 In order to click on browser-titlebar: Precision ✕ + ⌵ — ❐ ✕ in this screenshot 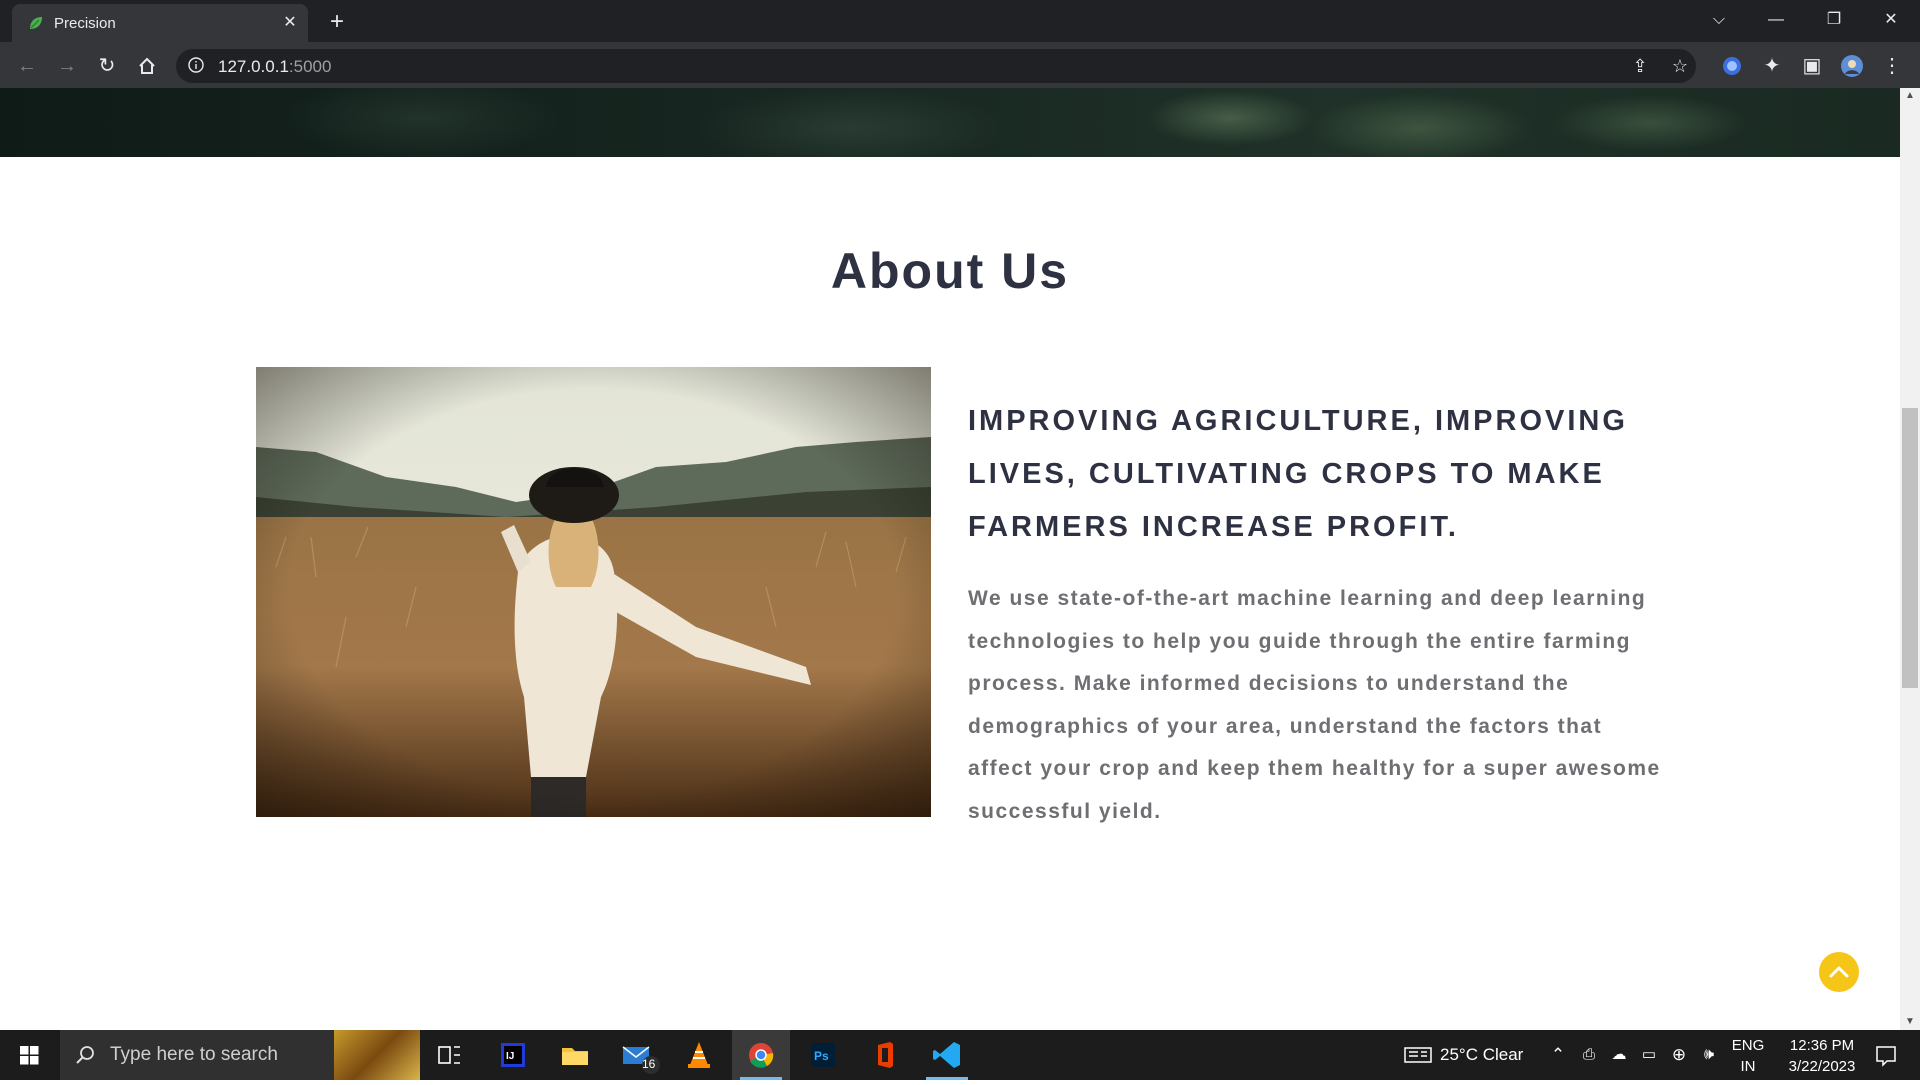, I will do `click(960, 21)`.